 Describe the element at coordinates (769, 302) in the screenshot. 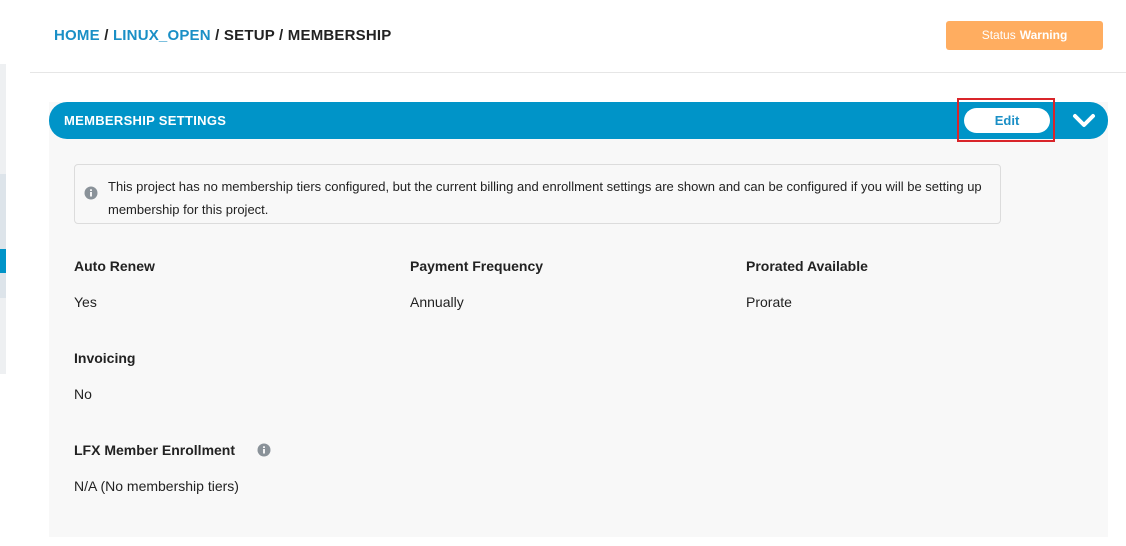

I see `prorated-available-value: Prorate` at that location.